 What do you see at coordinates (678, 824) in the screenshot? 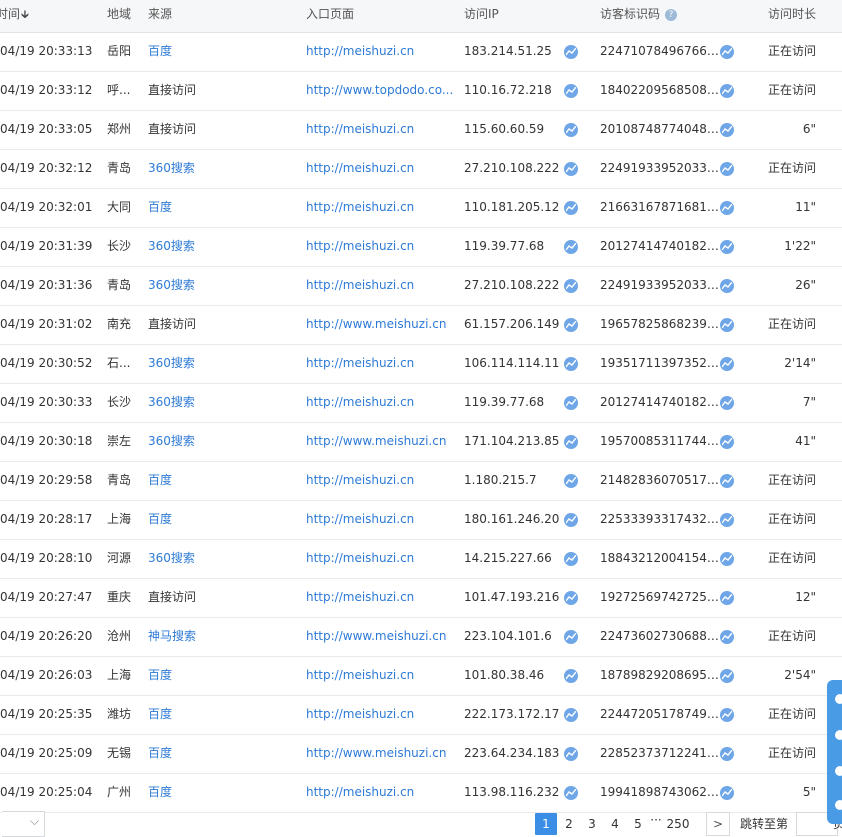
I see `page-last: 250` at bounding box center [678, 824].